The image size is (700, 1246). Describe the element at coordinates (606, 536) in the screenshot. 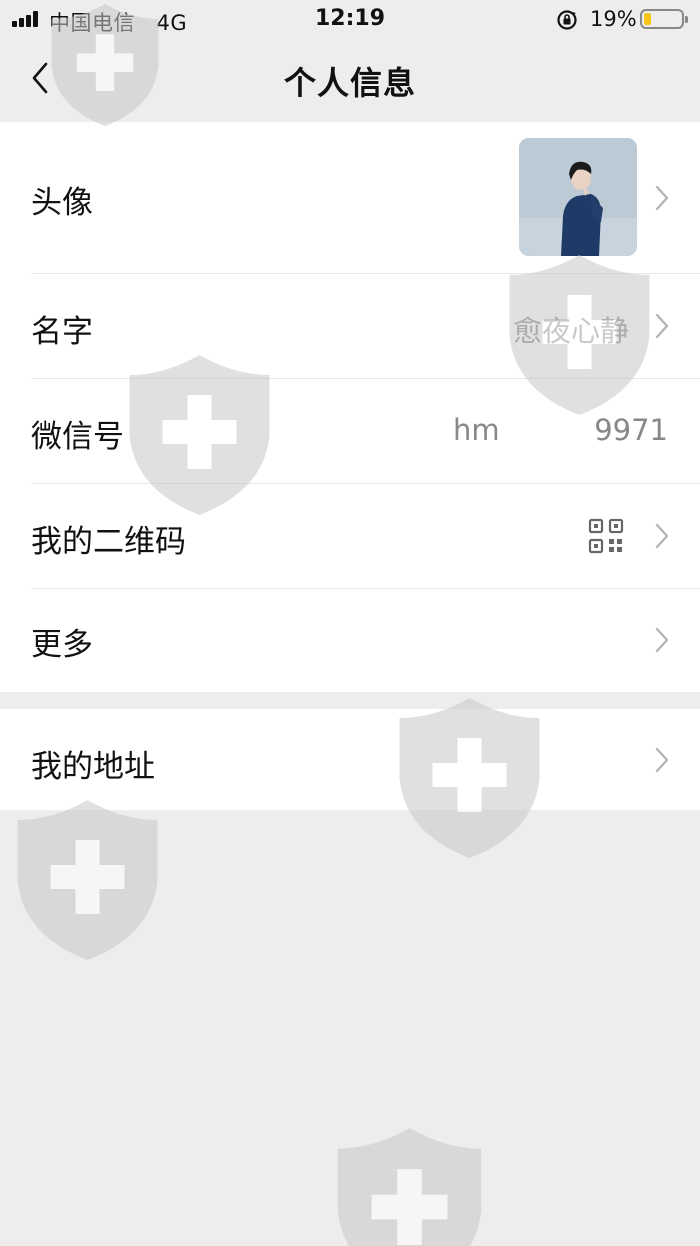

I see `qr-code-icon` at that location.